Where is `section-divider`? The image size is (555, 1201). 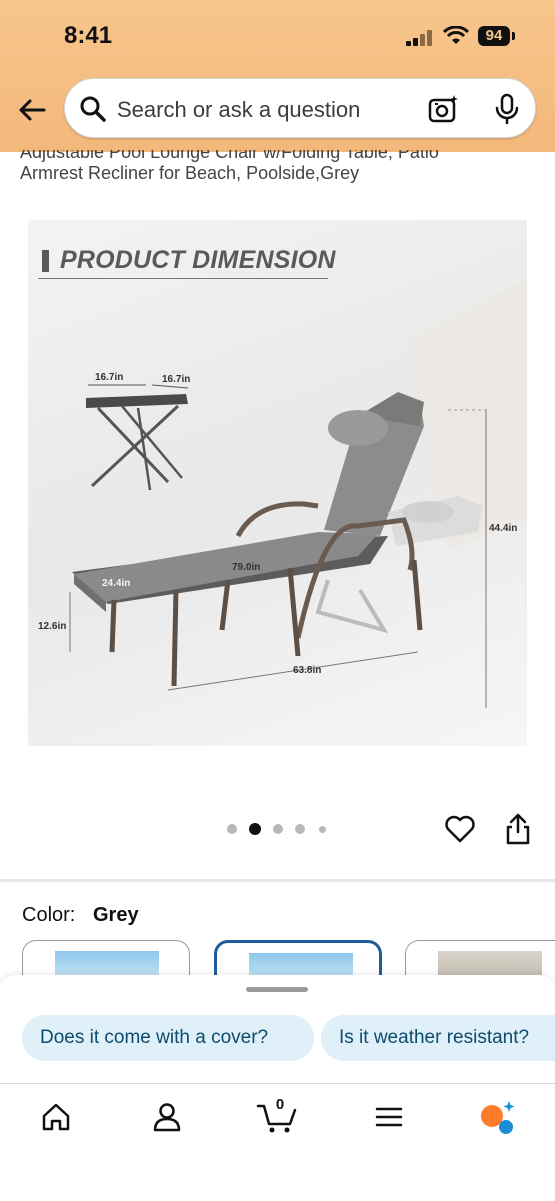
section-divider is located at coordinates (277, 880).